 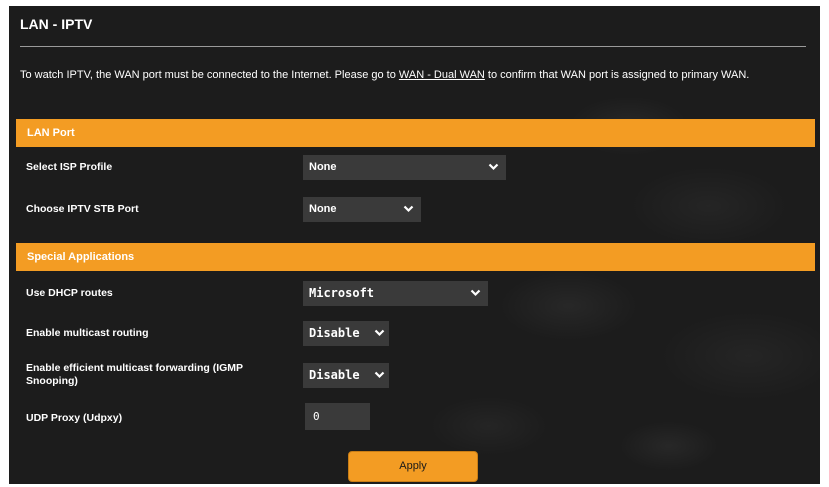 What do you see at coordinates (404, 167) in the screenshot?
I see `isp-profile-select: None` at bounding box center [404, 167].